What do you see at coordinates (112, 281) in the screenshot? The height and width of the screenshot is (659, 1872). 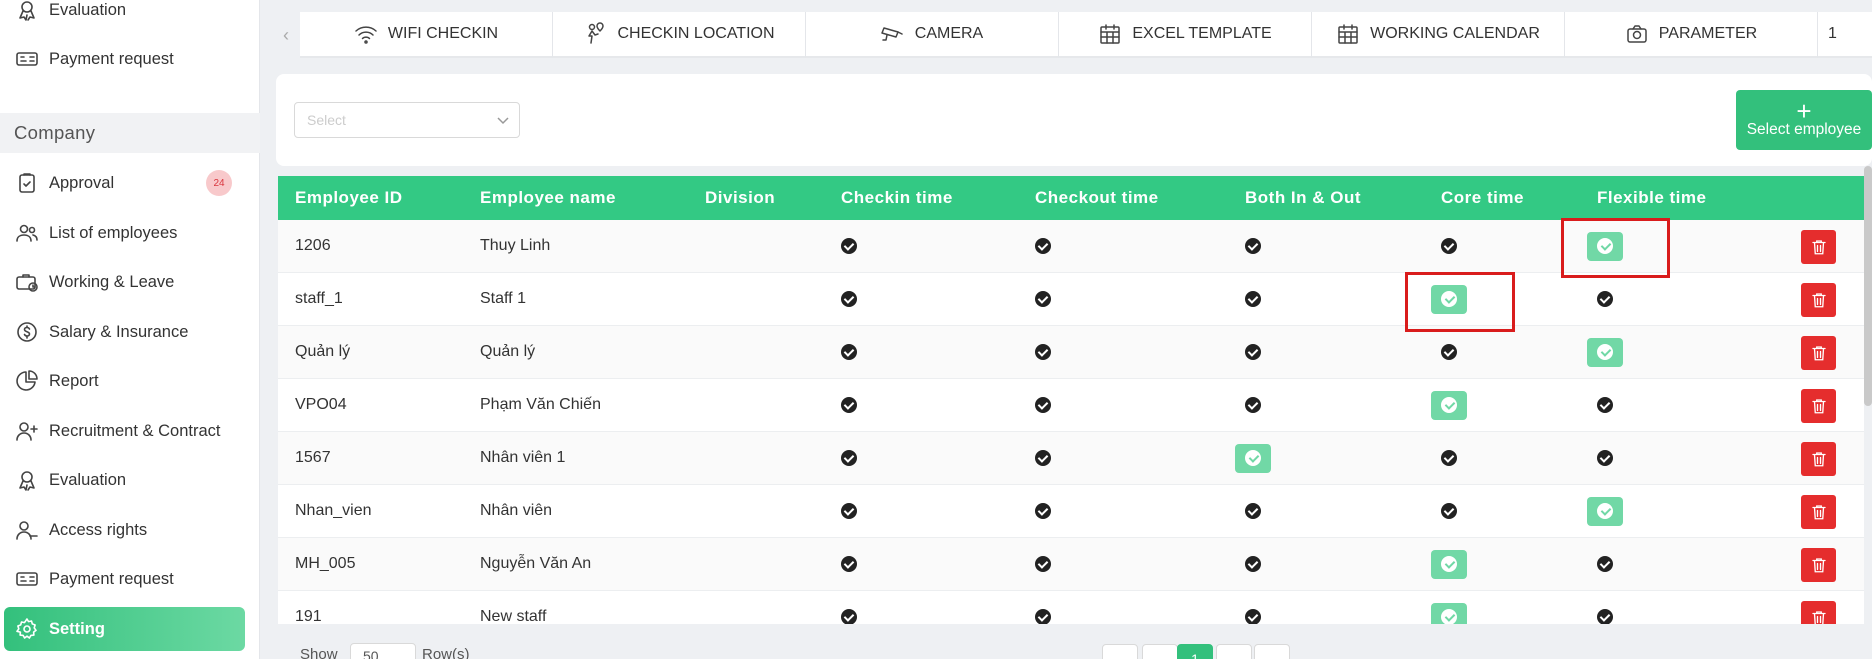 I see `sidebar-item-label: Working & Leave` at bounding box center [112, 281].